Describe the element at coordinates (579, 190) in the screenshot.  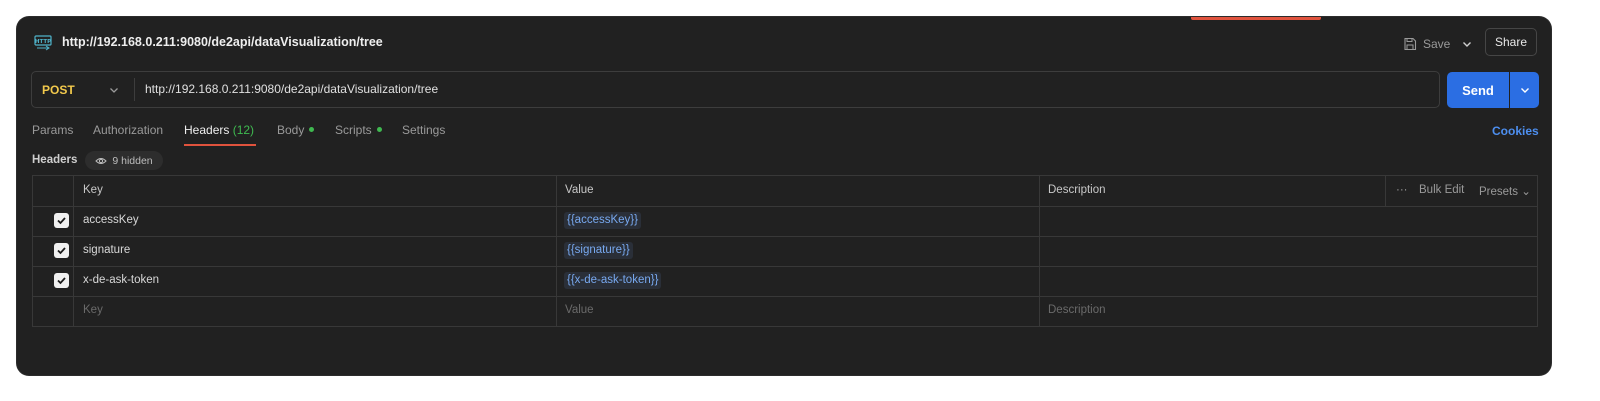
I see `column-header-value: Value` at that location.